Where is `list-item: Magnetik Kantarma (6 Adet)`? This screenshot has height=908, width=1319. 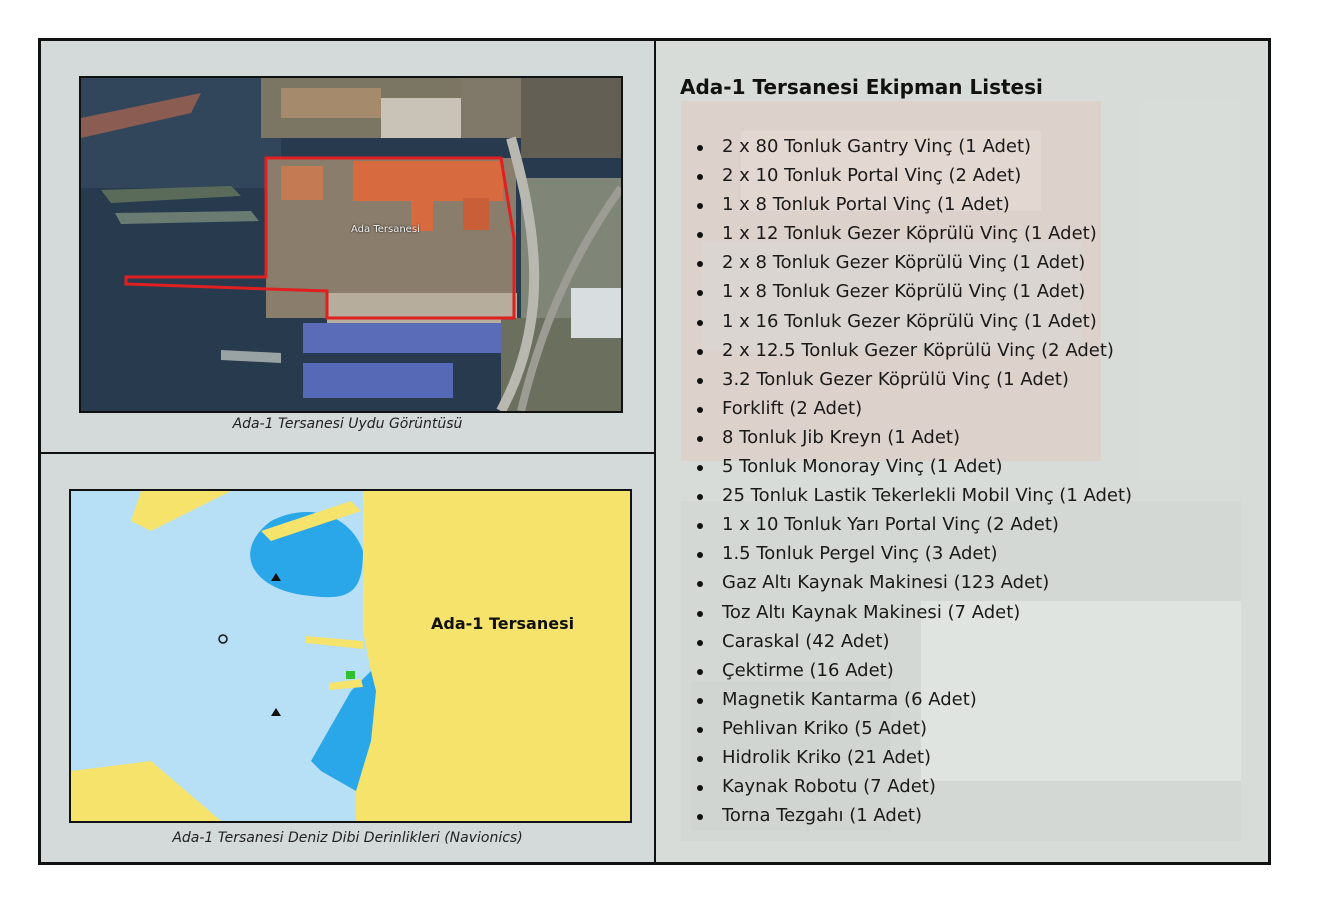
list-item: Magnetik Kantarma (6 Adet) is located at coordinates (905, 699).